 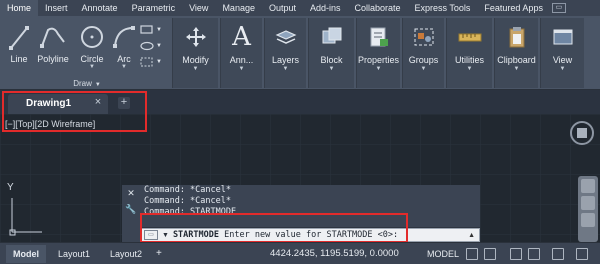 What do you see at coordinates (97, 85) in the screenshot?
I see `draw-panel-expand-icon: ▼` at bounding box center [97, 85].